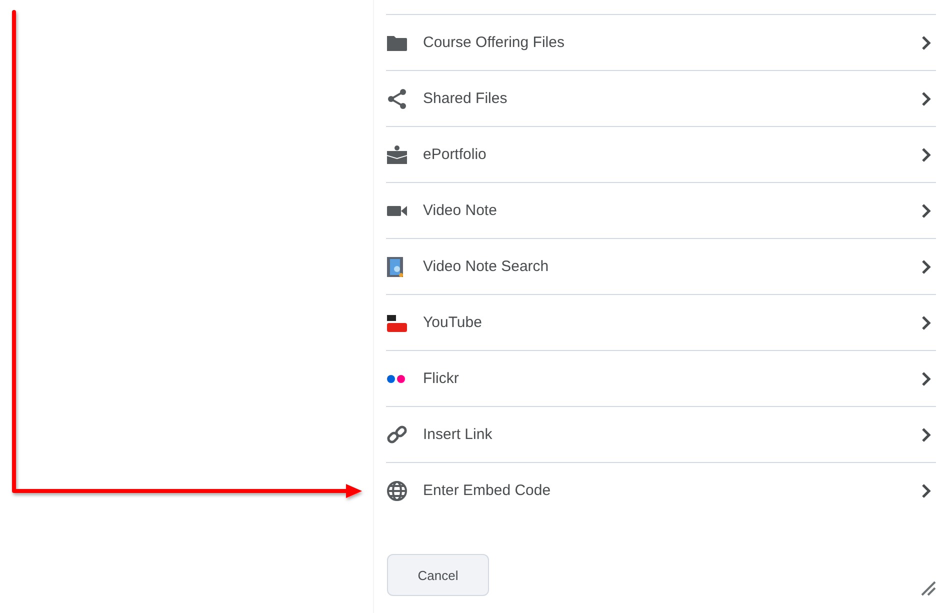 Image resolution: width=948 pixels, height=613 pixels. I want to click on two-dots-icon, so click(397, 379).